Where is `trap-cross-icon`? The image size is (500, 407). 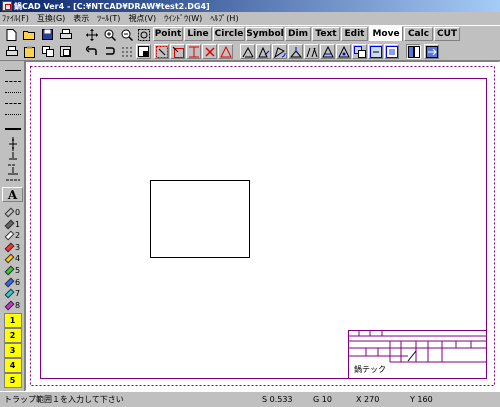
trap-cross-icon is located at coordinates (193, 51).